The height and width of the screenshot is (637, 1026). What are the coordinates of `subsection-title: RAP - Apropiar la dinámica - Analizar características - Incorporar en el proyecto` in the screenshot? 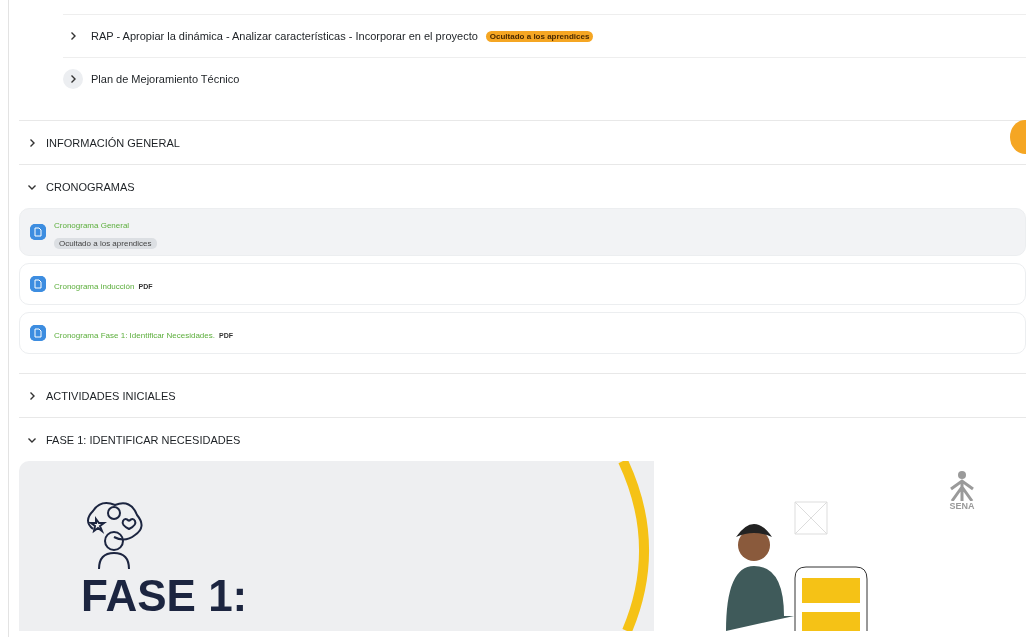 It's located at (284, 36).